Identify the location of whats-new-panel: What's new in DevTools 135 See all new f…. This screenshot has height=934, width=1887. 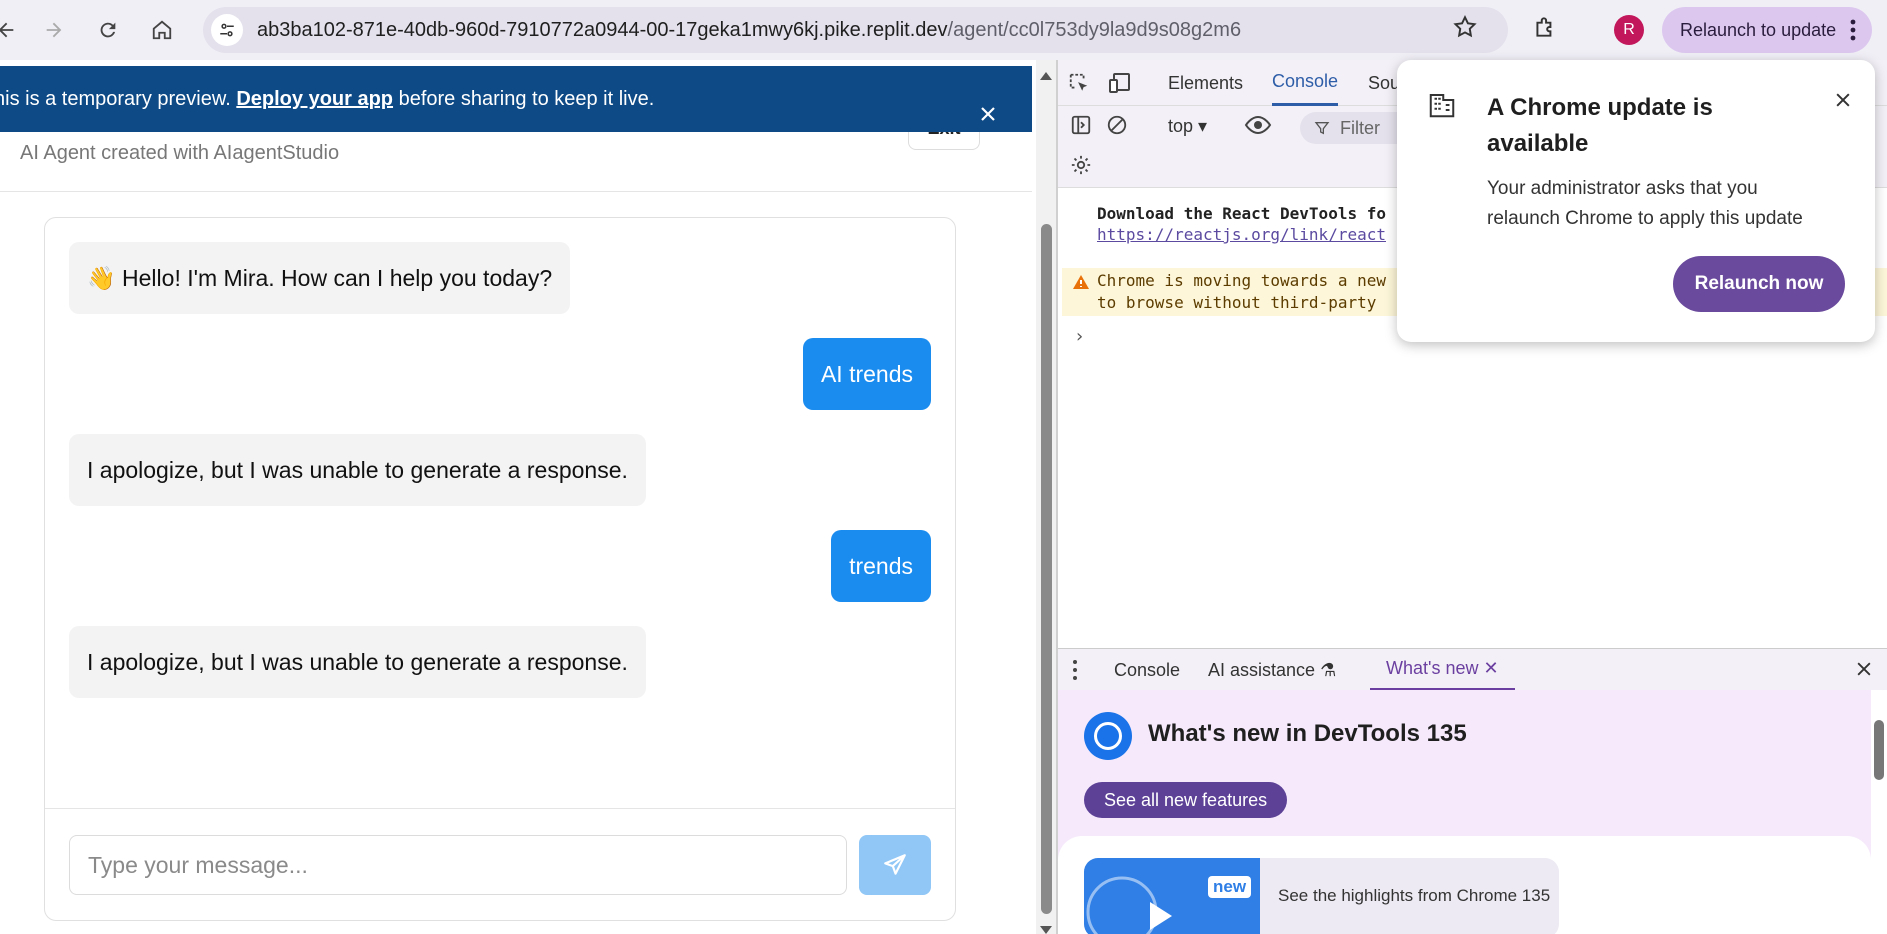
(1464, 812).